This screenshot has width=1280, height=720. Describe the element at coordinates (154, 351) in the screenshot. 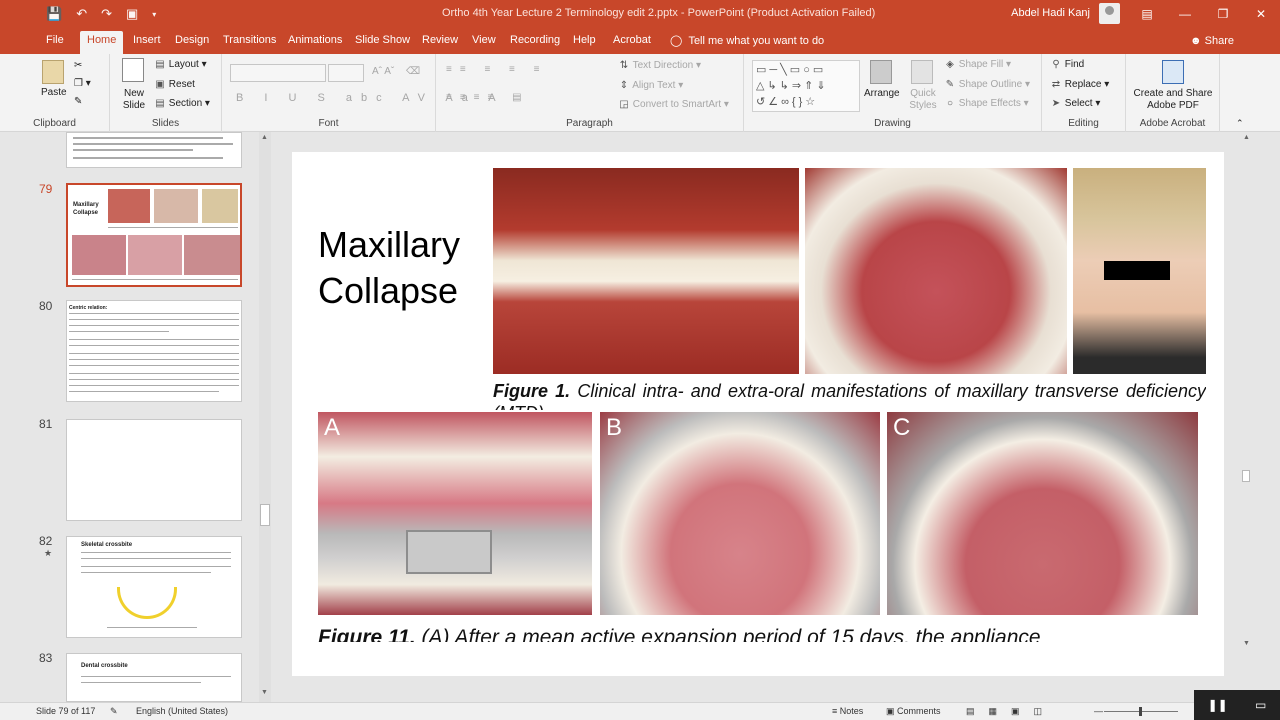

I see `thumbnail-80: Centric relation:` at that location.